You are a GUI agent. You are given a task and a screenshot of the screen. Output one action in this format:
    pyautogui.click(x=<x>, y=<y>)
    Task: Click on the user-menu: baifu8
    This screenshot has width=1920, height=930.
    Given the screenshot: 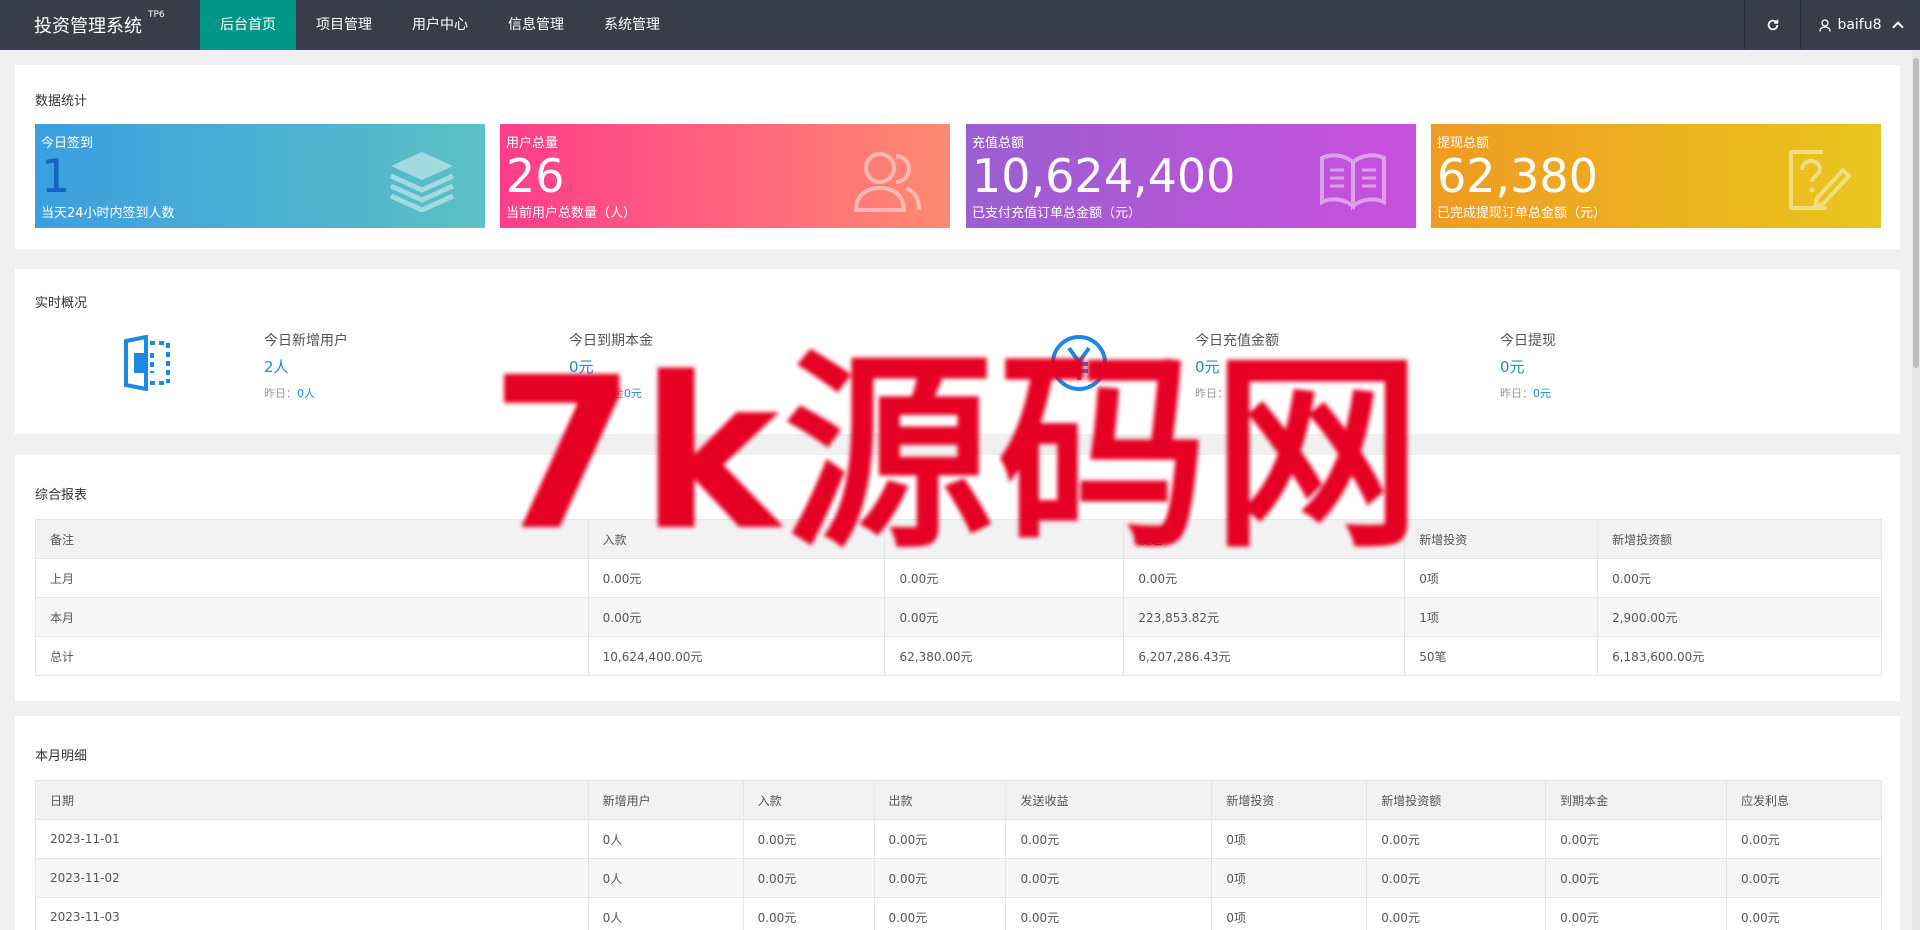 What is the action you would take?
    pyautogui.click(x=1860, y=25)
    